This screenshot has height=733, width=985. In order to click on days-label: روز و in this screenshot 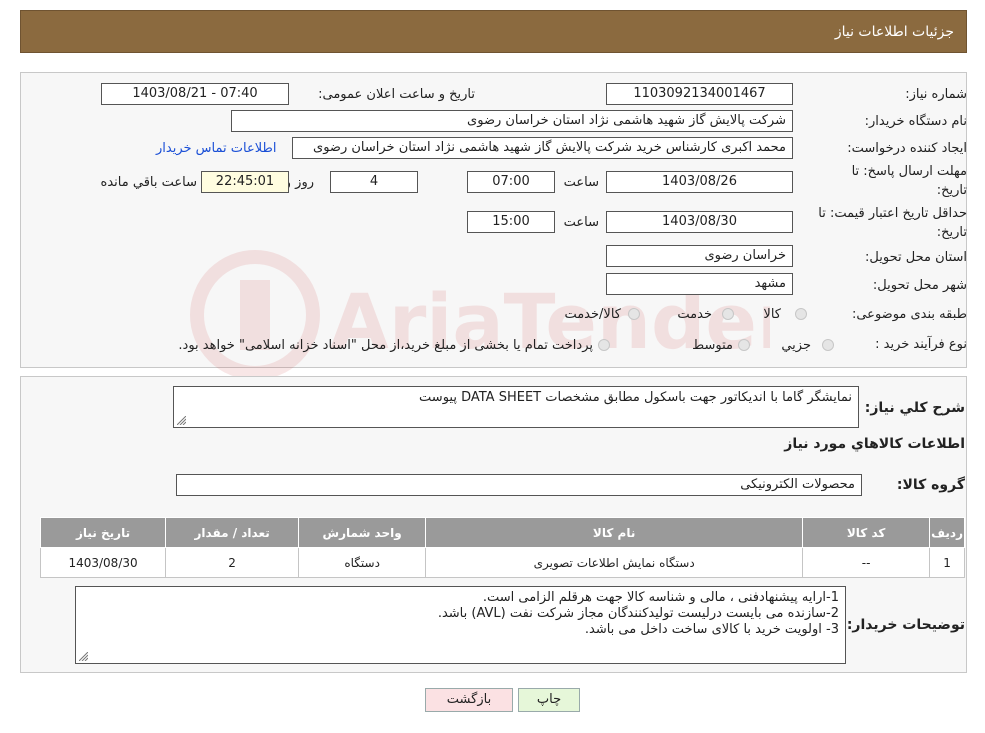, I will do `click(299, 182)`.